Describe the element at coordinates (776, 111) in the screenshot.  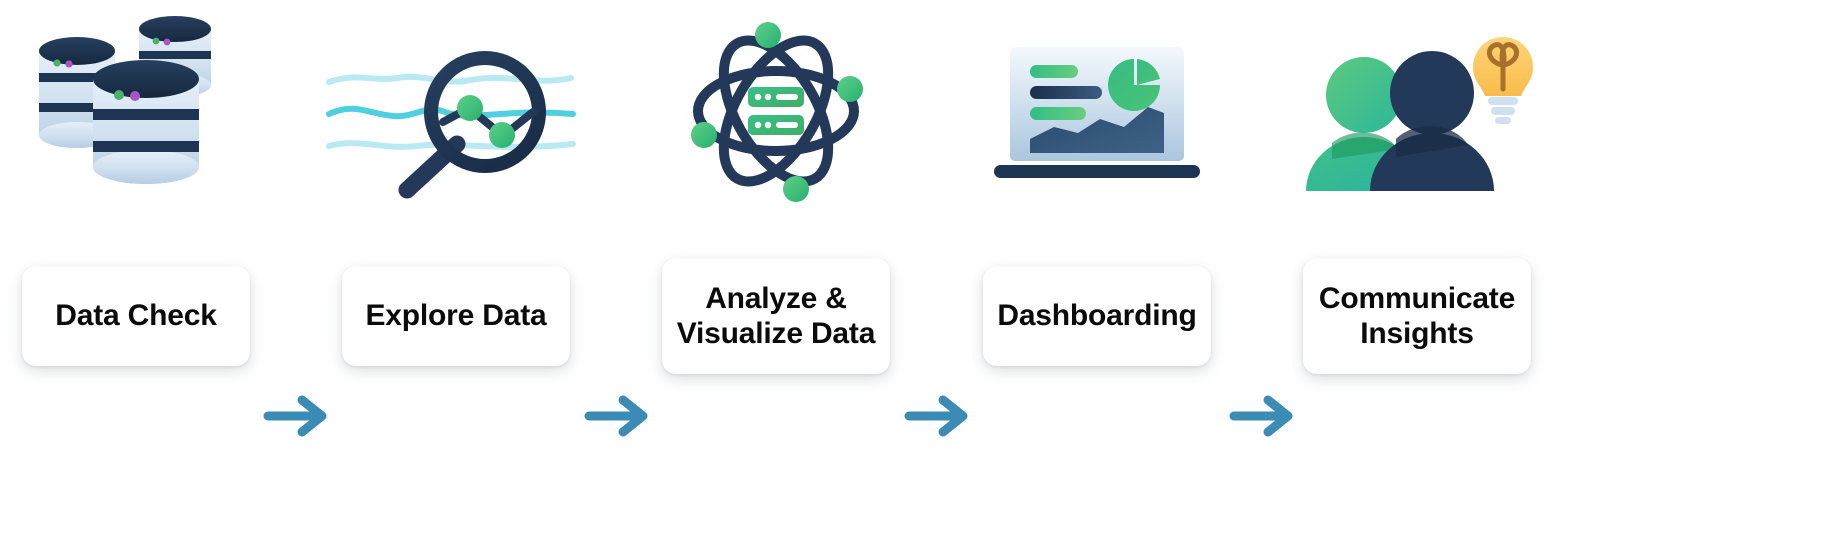
I see `atom-server-icon` at that location.